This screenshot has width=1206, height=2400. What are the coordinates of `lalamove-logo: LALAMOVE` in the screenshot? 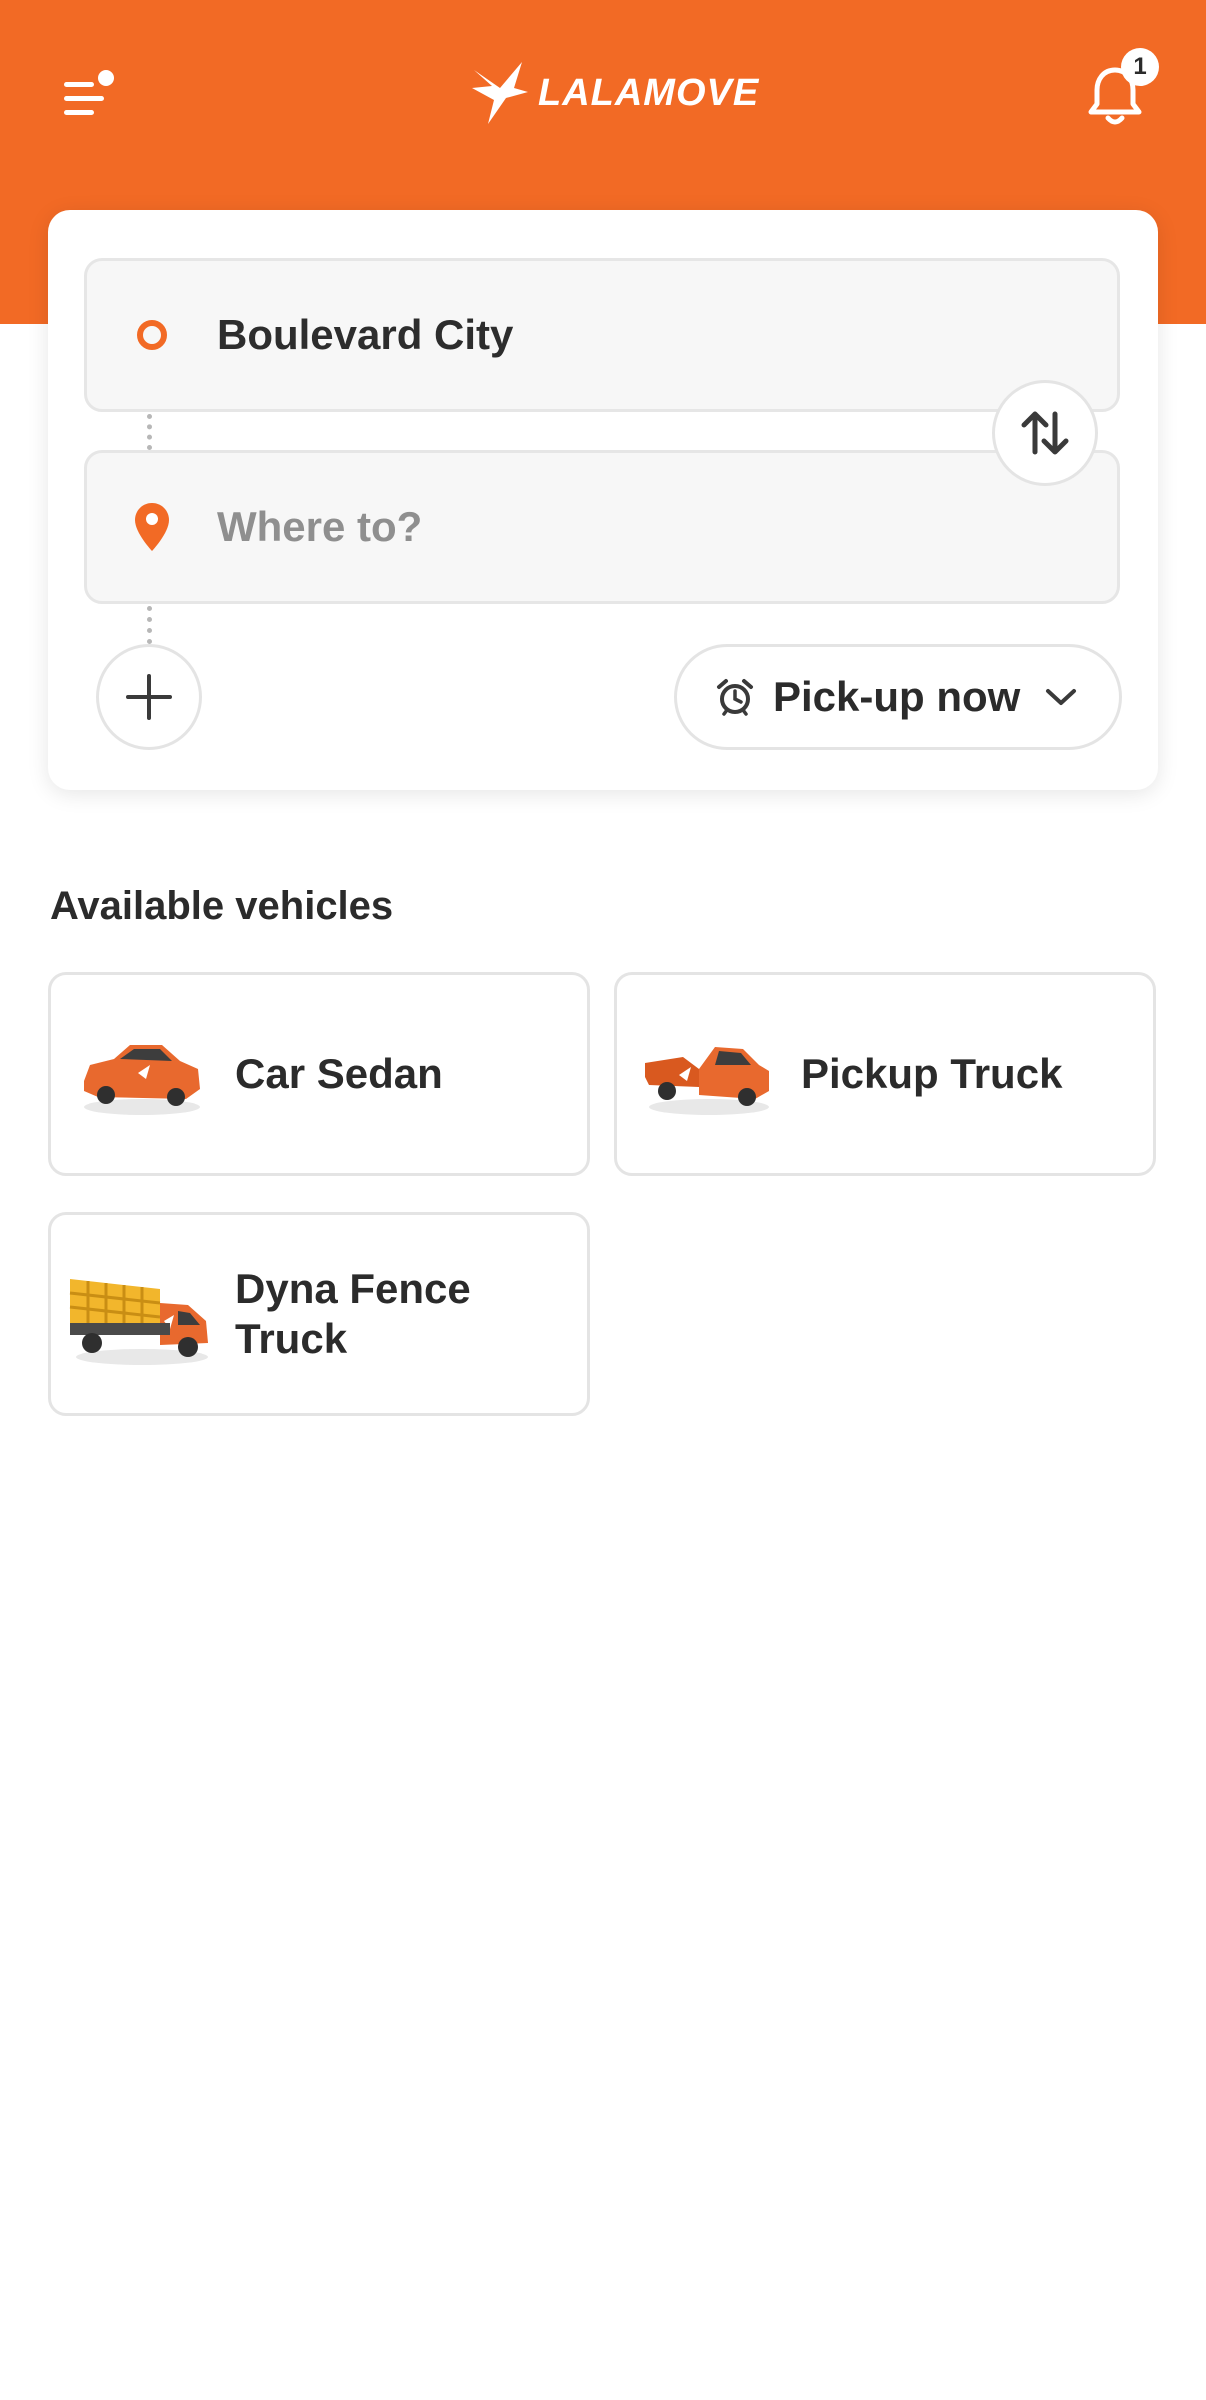 It's located at (614, 93).